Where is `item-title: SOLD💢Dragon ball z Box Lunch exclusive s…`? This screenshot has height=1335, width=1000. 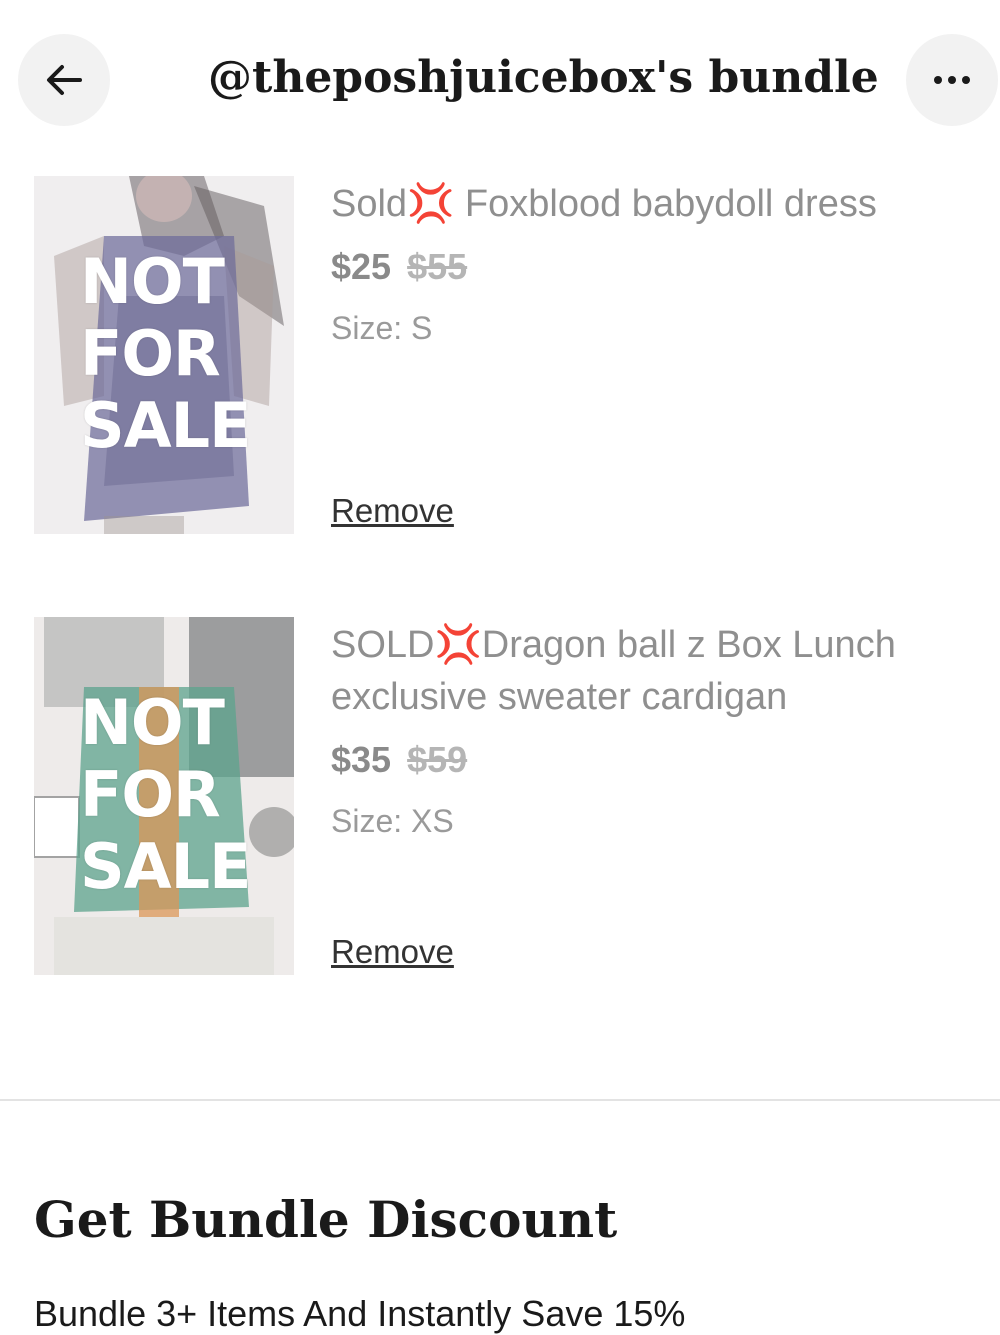 item-title: SOLD💢Dragon ball z Box Lunch exclusive s… is located at coordinates (651, 671).